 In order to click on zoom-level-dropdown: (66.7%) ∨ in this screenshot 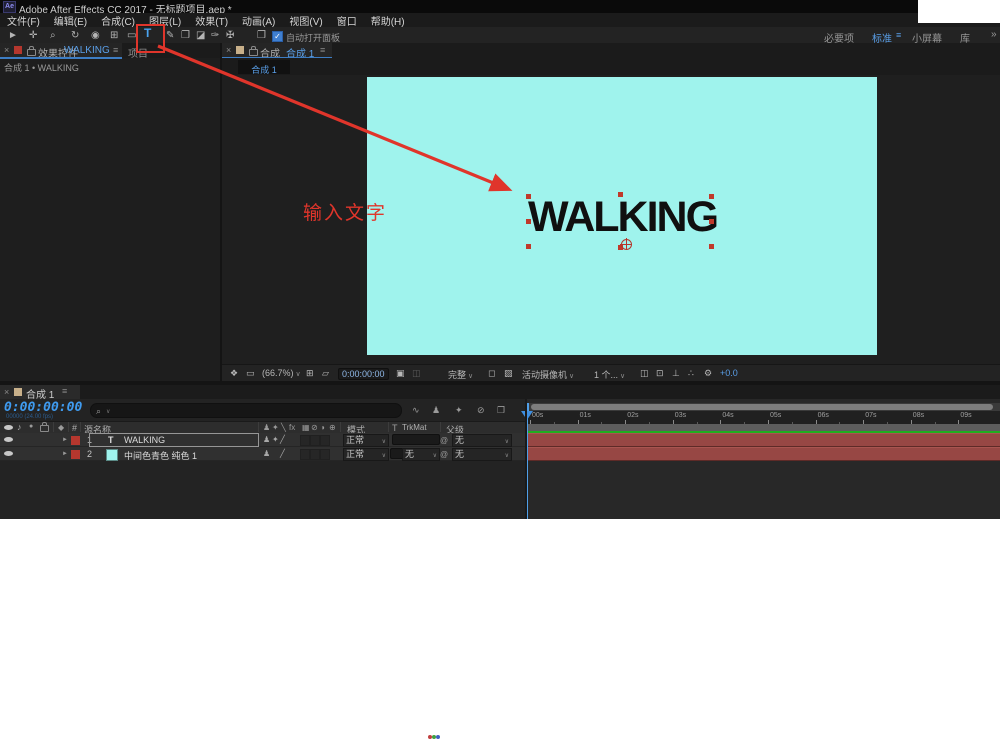, I will do `click(281, 373)`.